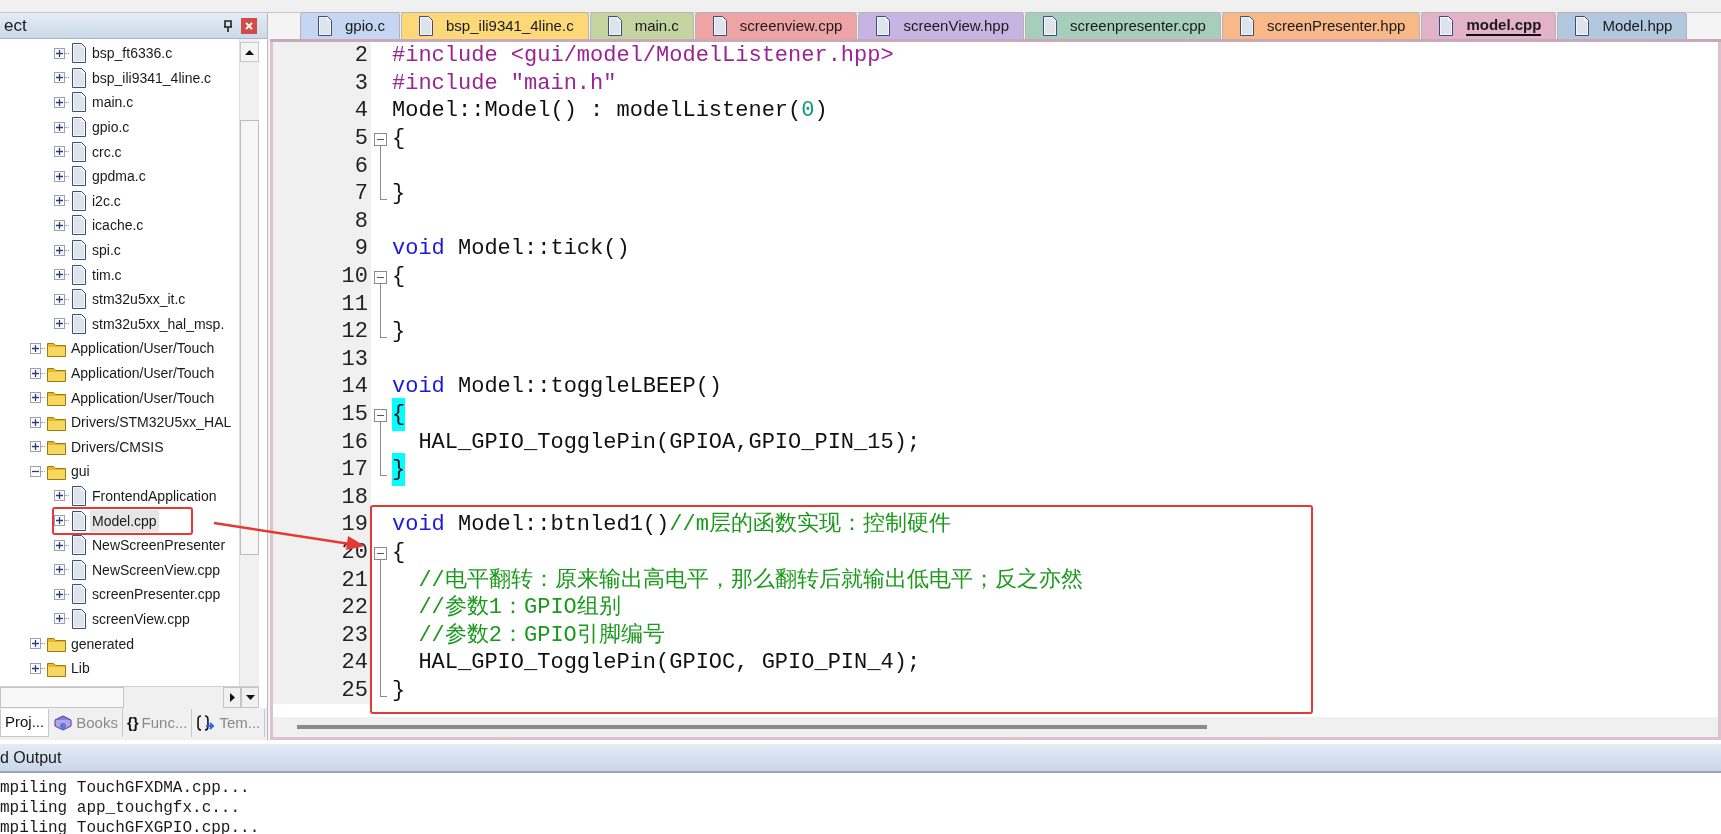 The height and width of the screenshot is (834, 1721). I want to click on tree-item: NewScreenView.cpp, so click(156, 569).